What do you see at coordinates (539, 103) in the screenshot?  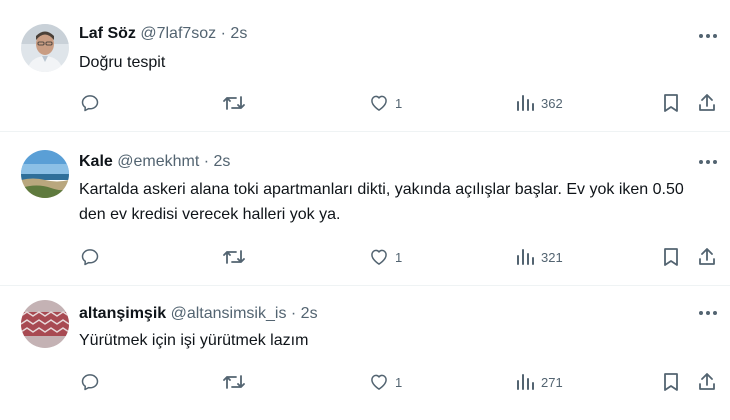 I see `views-button: 362` at bounding box center [539, 103].